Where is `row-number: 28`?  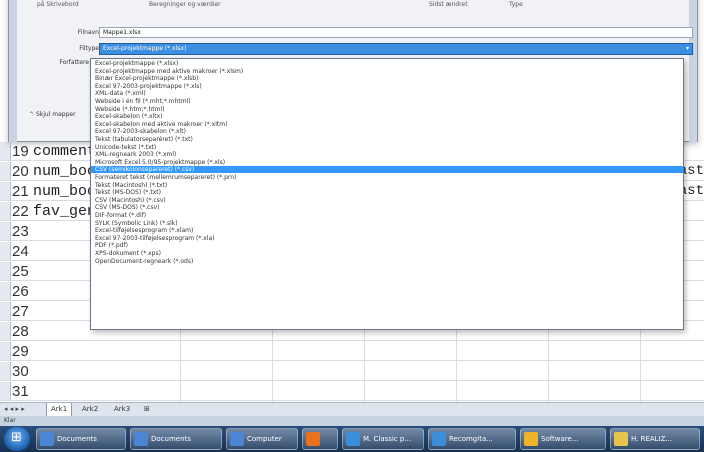 row-number: 28 is located at coordinates (20, 331).